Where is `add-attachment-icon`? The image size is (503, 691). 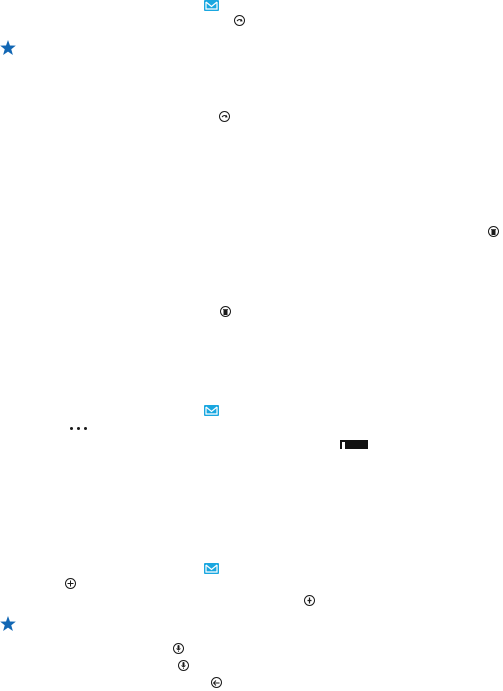
add-attachment-icon is located at coordinates (309, 600).